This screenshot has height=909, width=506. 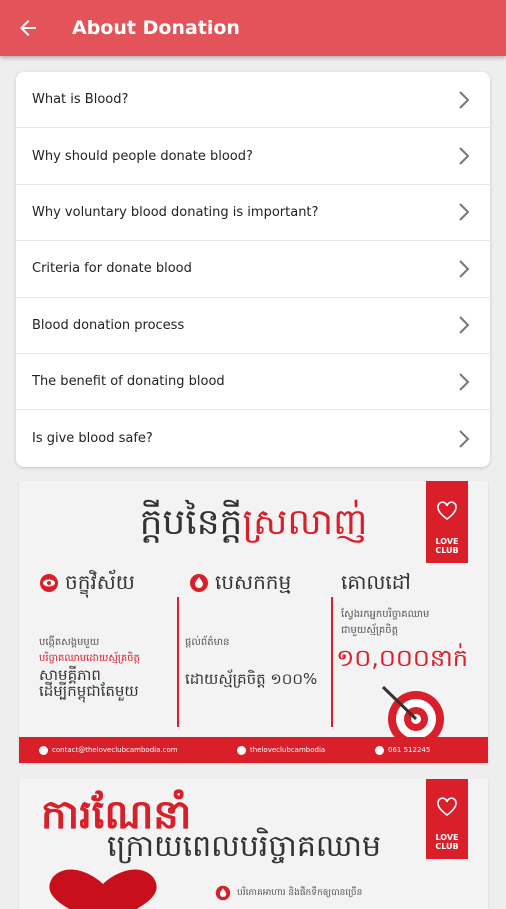 I want to click on target-icon, so click(x=412, y=713).